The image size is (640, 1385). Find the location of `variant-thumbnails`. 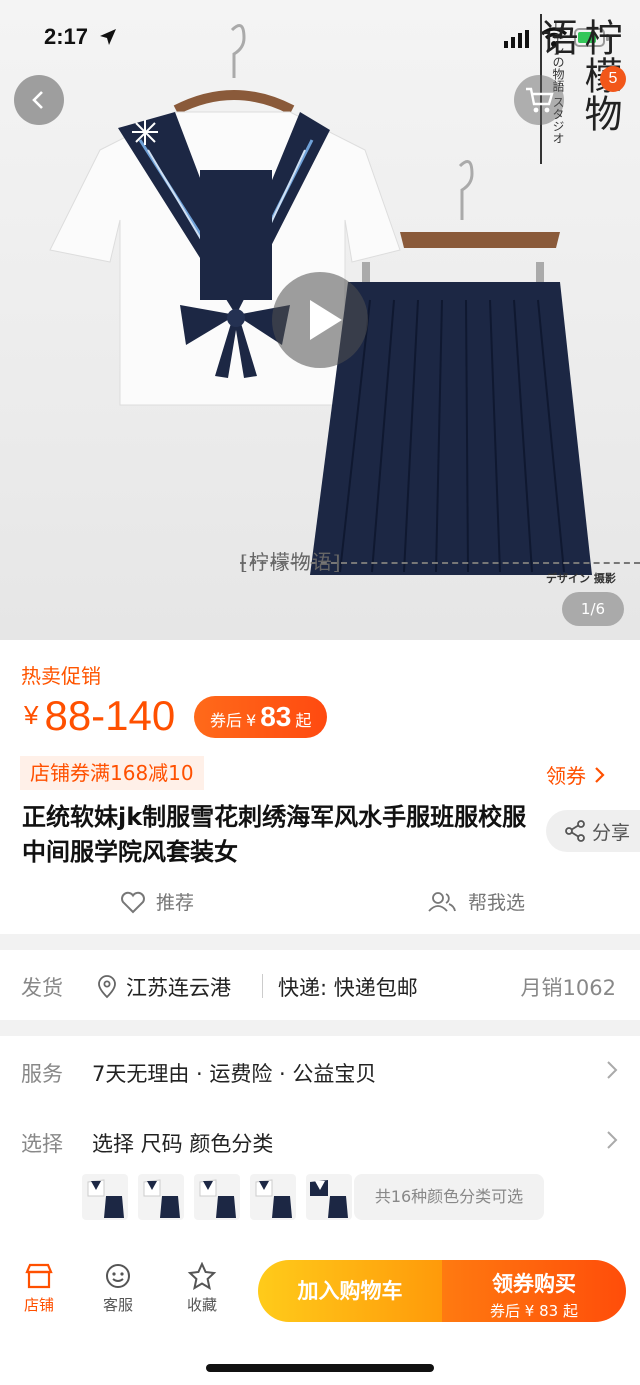

variant-thumbnails is located at coordinates (217, 1197).